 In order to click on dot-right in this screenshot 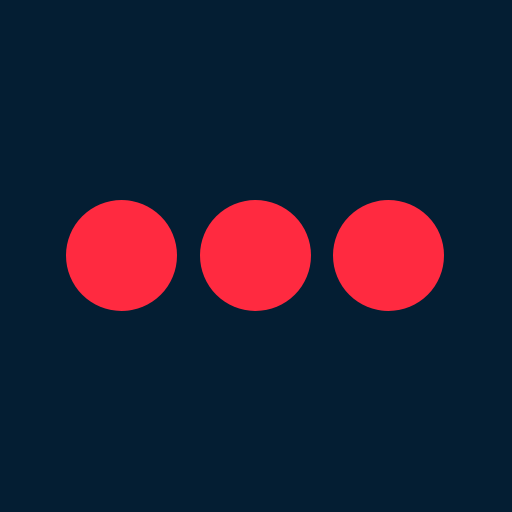, I will do `click(388, 255)`.